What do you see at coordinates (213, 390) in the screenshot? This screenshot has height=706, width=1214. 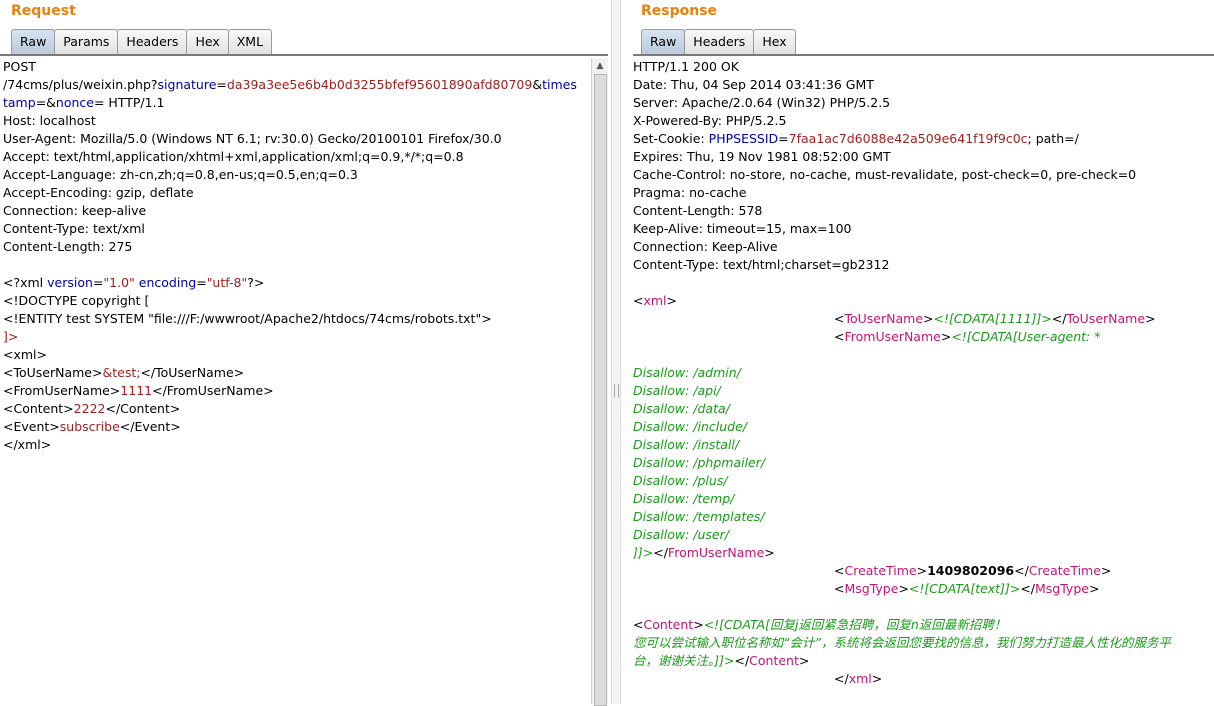 I see `from-close-tag: </FromUserName>` at bounding box center [213, 390].